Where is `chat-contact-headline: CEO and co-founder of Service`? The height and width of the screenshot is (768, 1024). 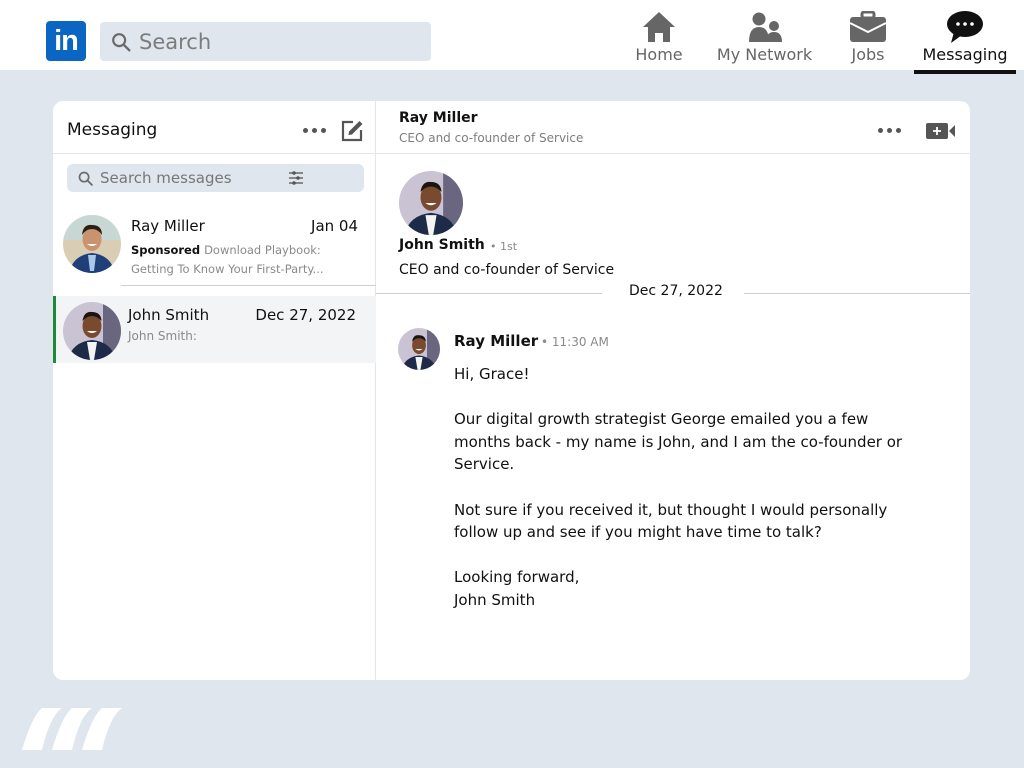
chat-contact-headline: CEO and co-founder of Service is located at coordinates (491, 138).